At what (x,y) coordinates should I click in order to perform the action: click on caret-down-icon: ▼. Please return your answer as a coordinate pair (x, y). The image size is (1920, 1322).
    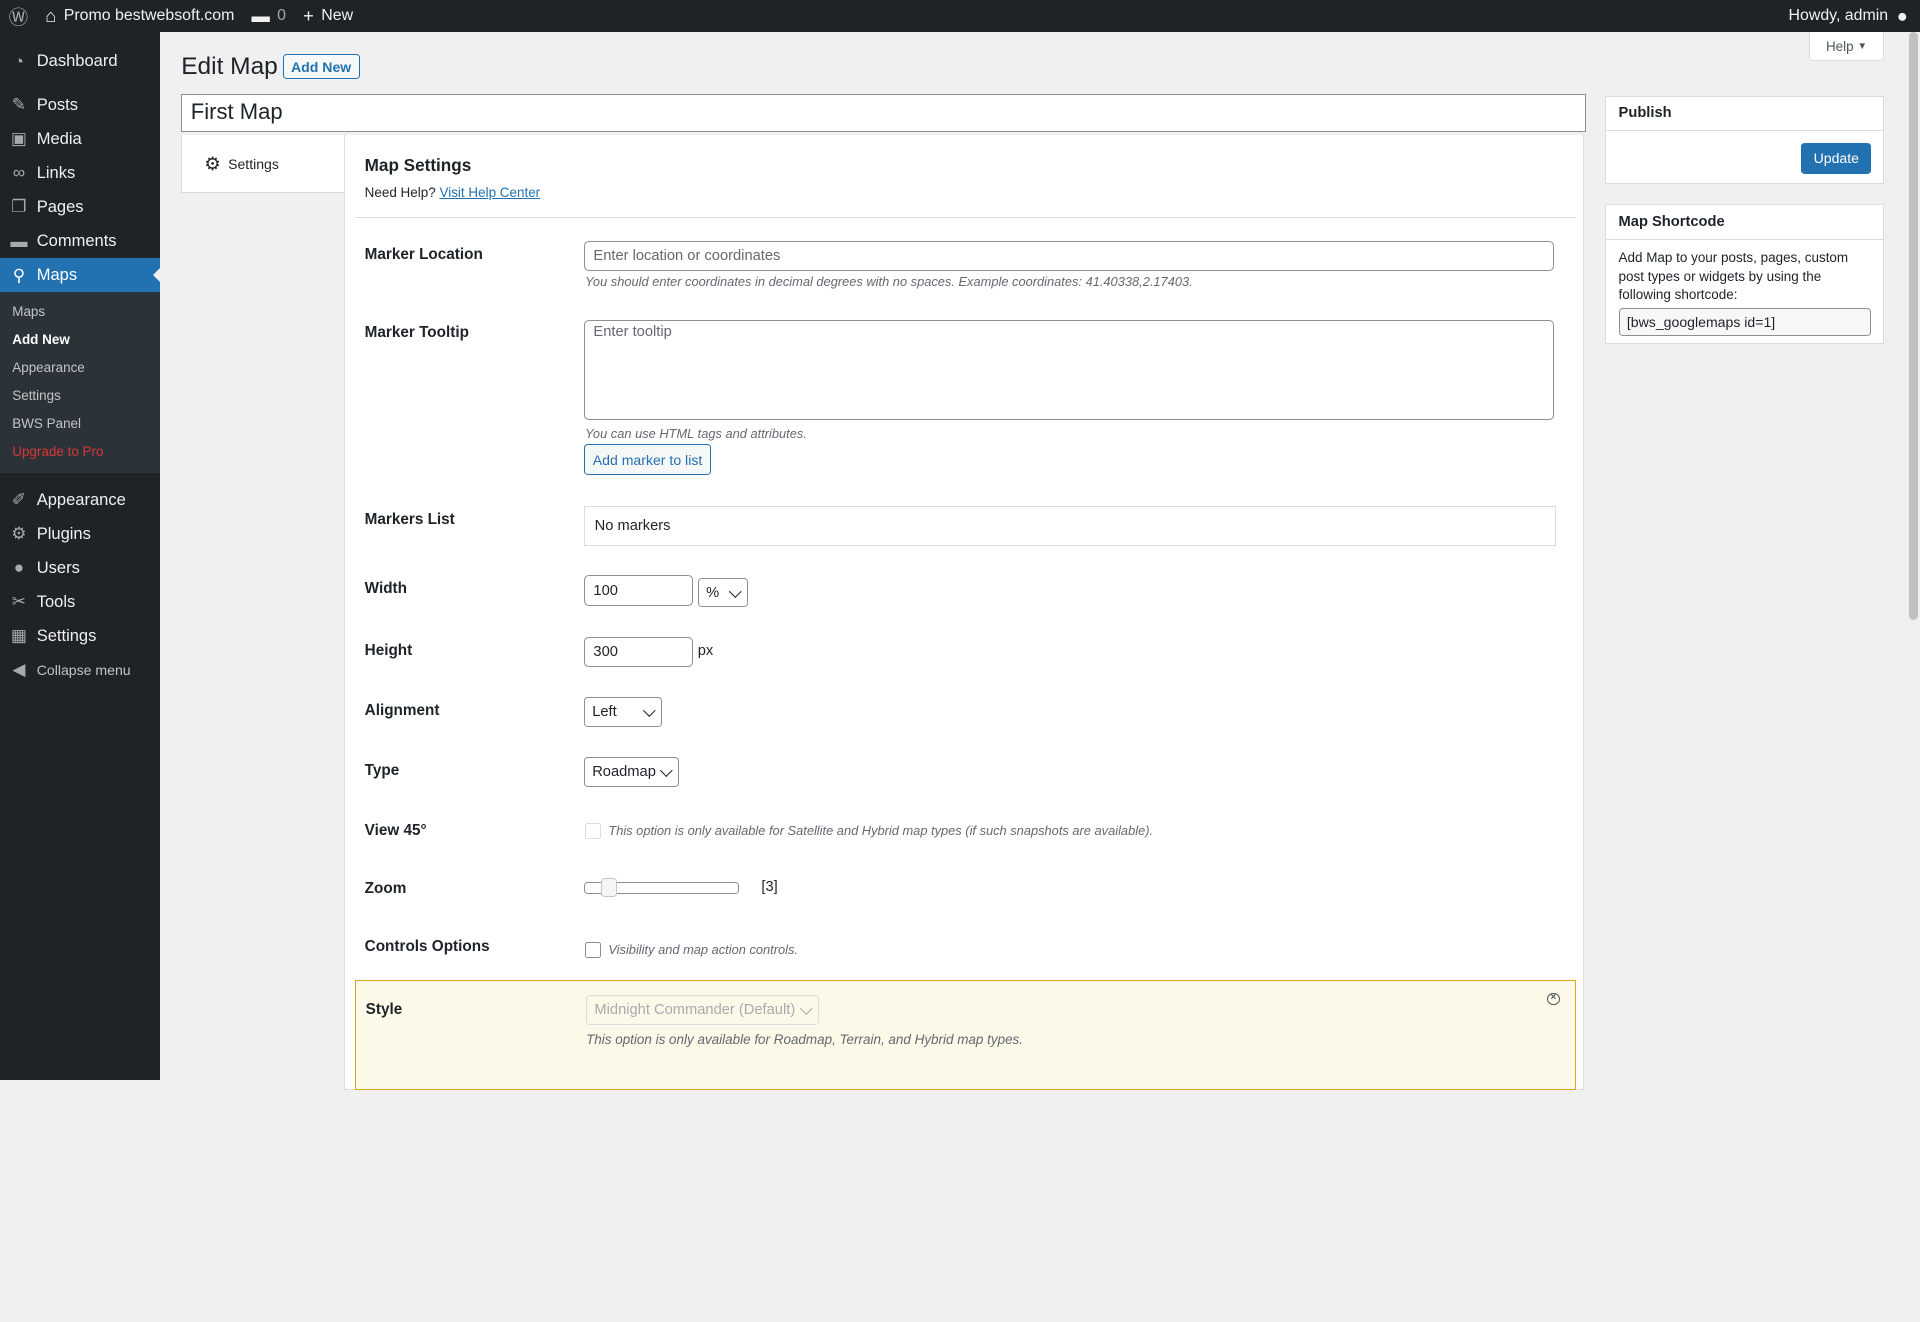
    Looking at the image, I should click on (1862, 46).